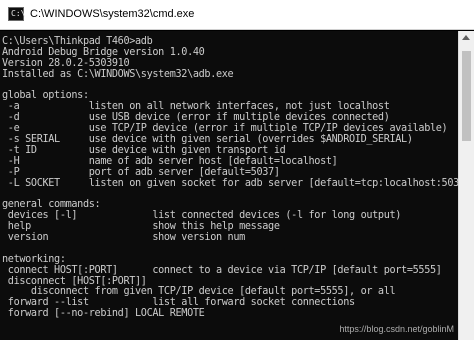 The image size is (474, 340). What do you see at coordinates (466, 37) in the screenshot?
I see `scroll-up-arrow-icon` at bounding box center [466, 37].